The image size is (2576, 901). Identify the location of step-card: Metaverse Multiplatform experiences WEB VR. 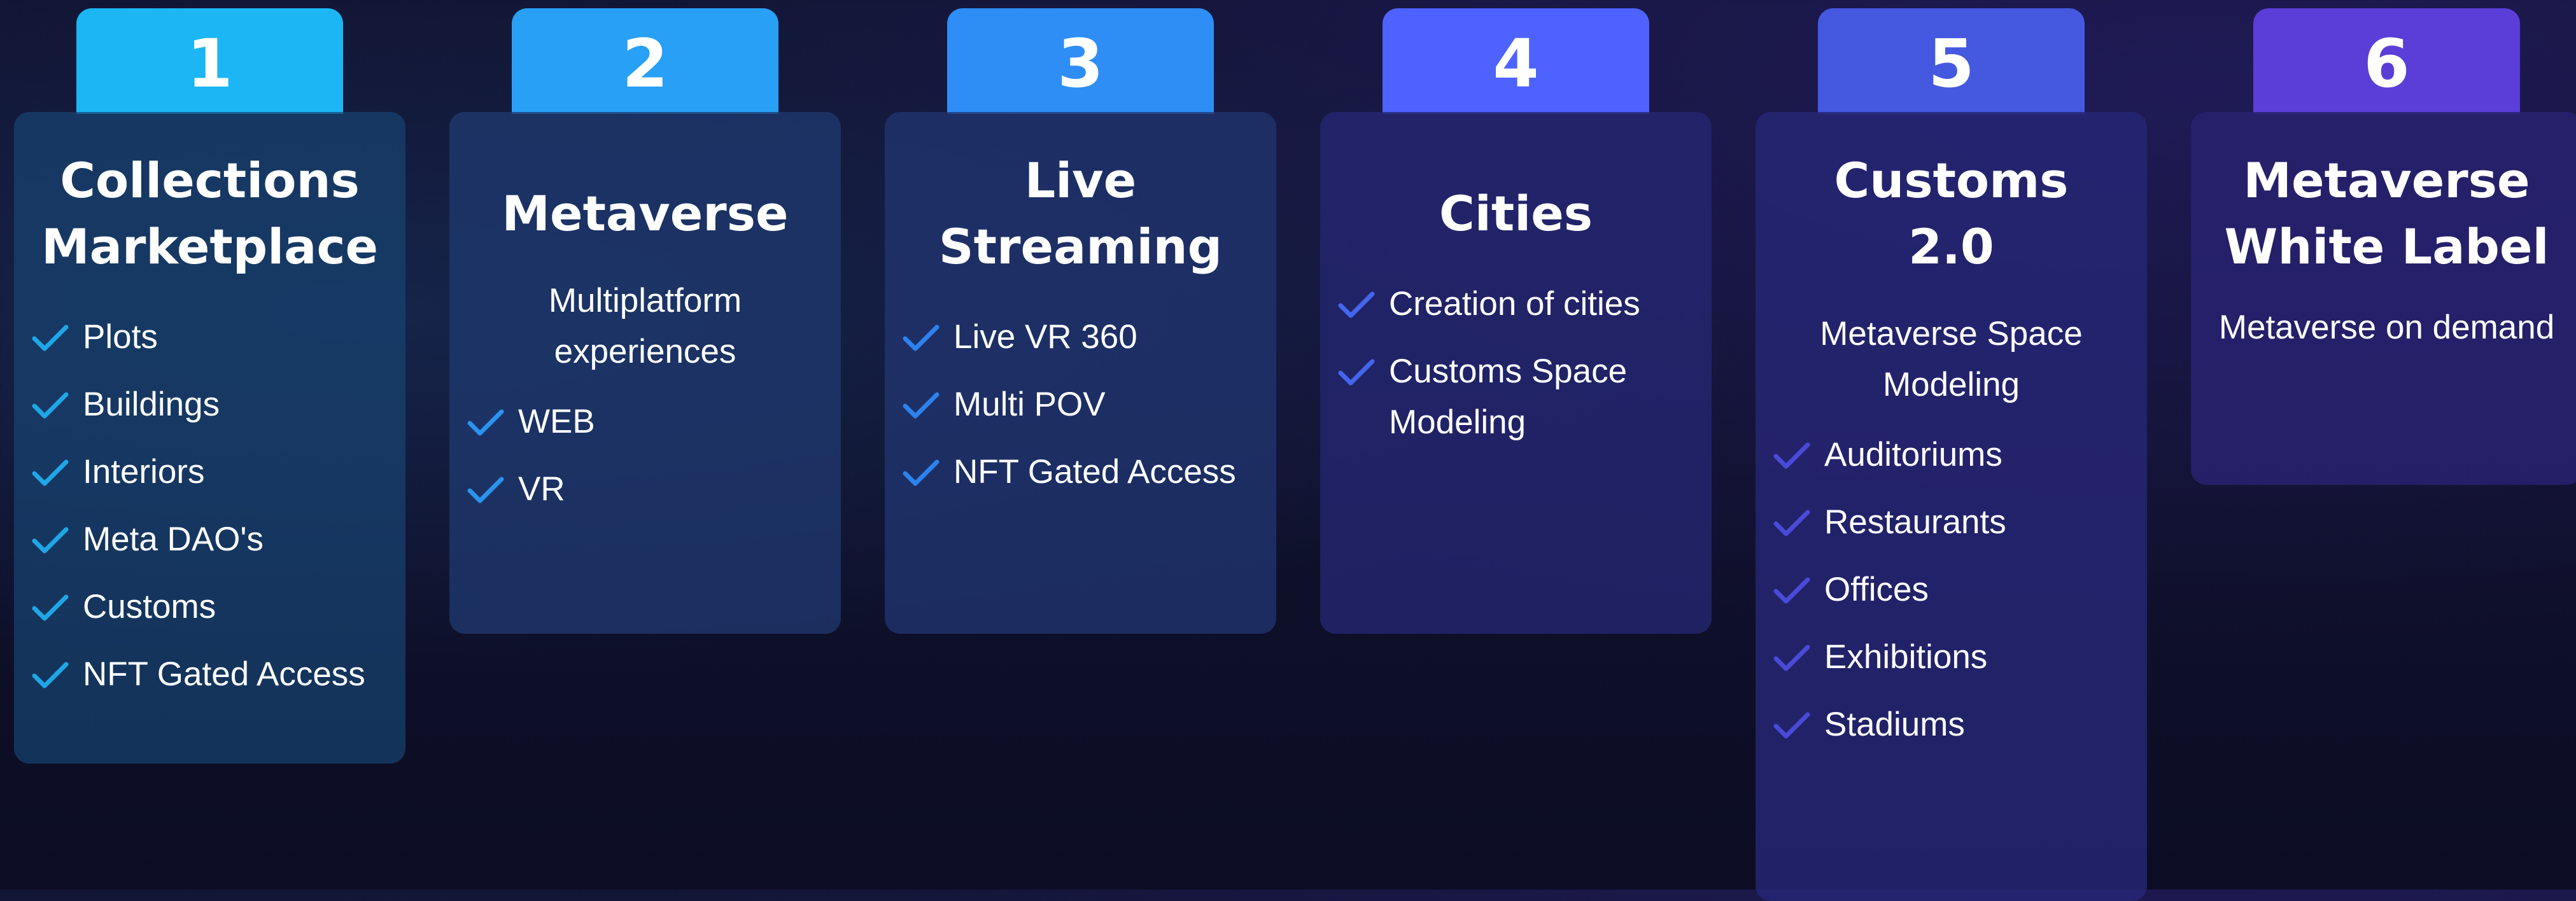
(645, 373).